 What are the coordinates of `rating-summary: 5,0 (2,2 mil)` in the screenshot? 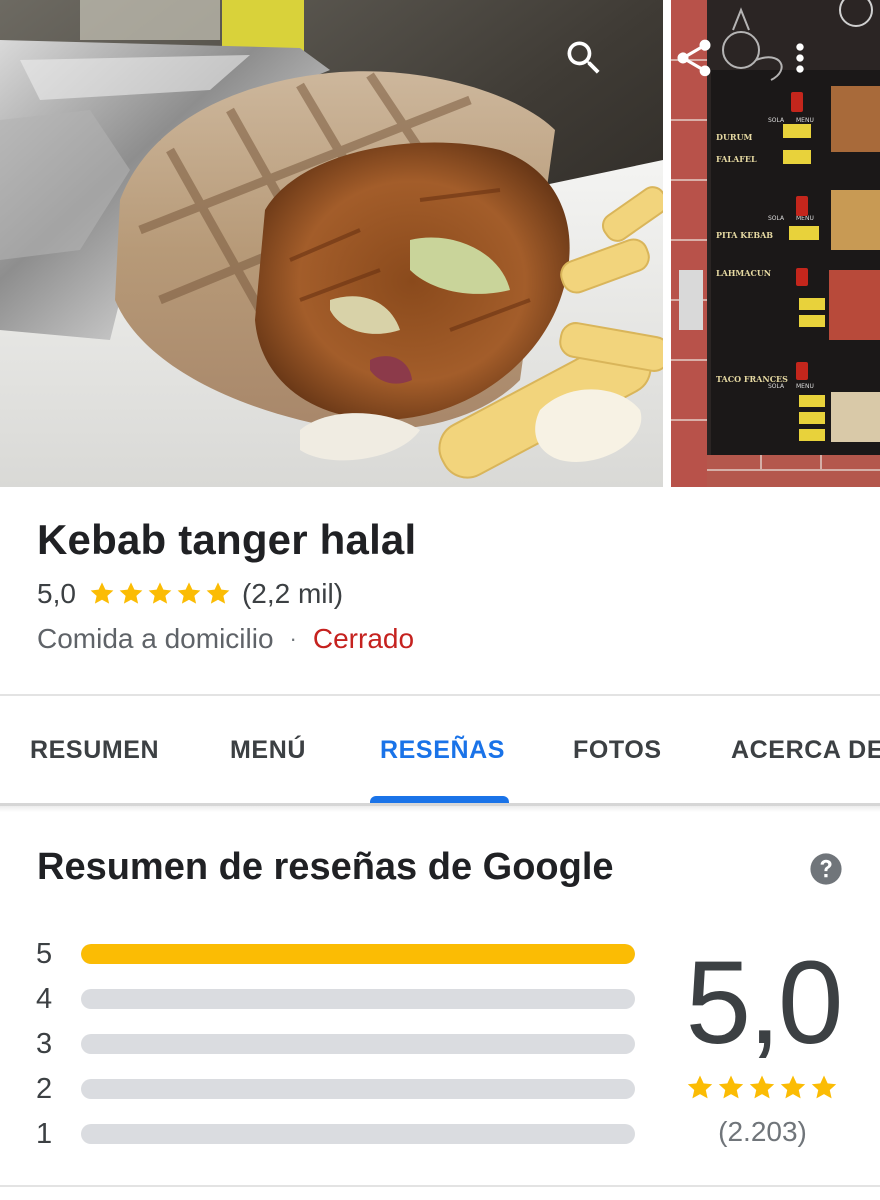 It's located at (190, 594).